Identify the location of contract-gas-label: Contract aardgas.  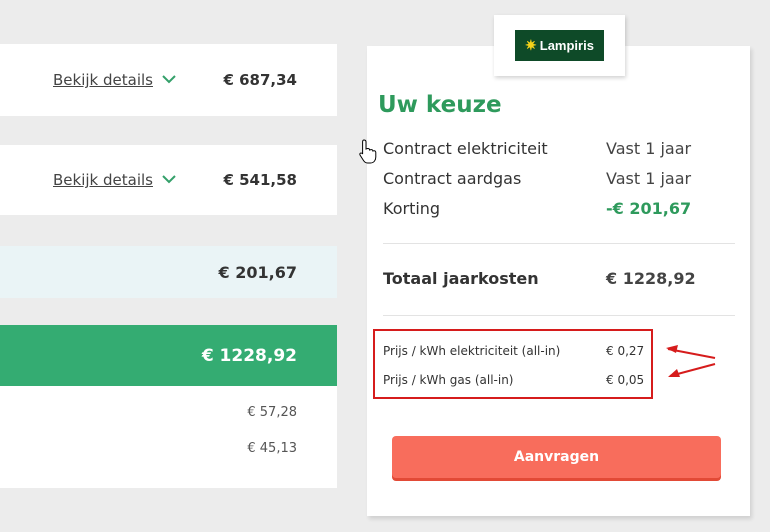
(452, 178).